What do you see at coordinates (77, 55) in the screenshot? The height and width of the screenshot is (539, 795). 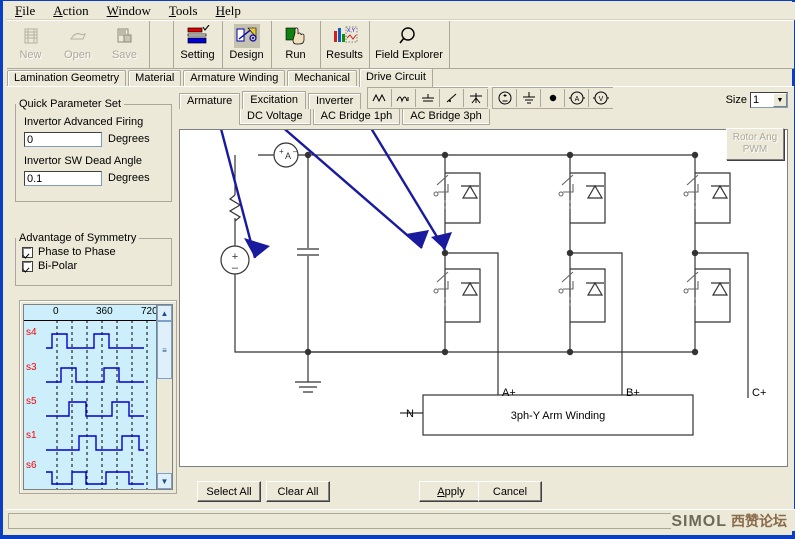 I see `open-button-label: Open` at bounding box center [77, 55].